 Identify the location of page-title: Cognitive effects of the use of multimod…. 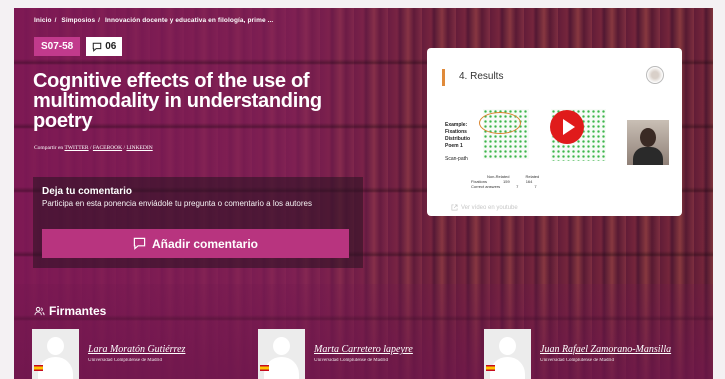
(177, 101).